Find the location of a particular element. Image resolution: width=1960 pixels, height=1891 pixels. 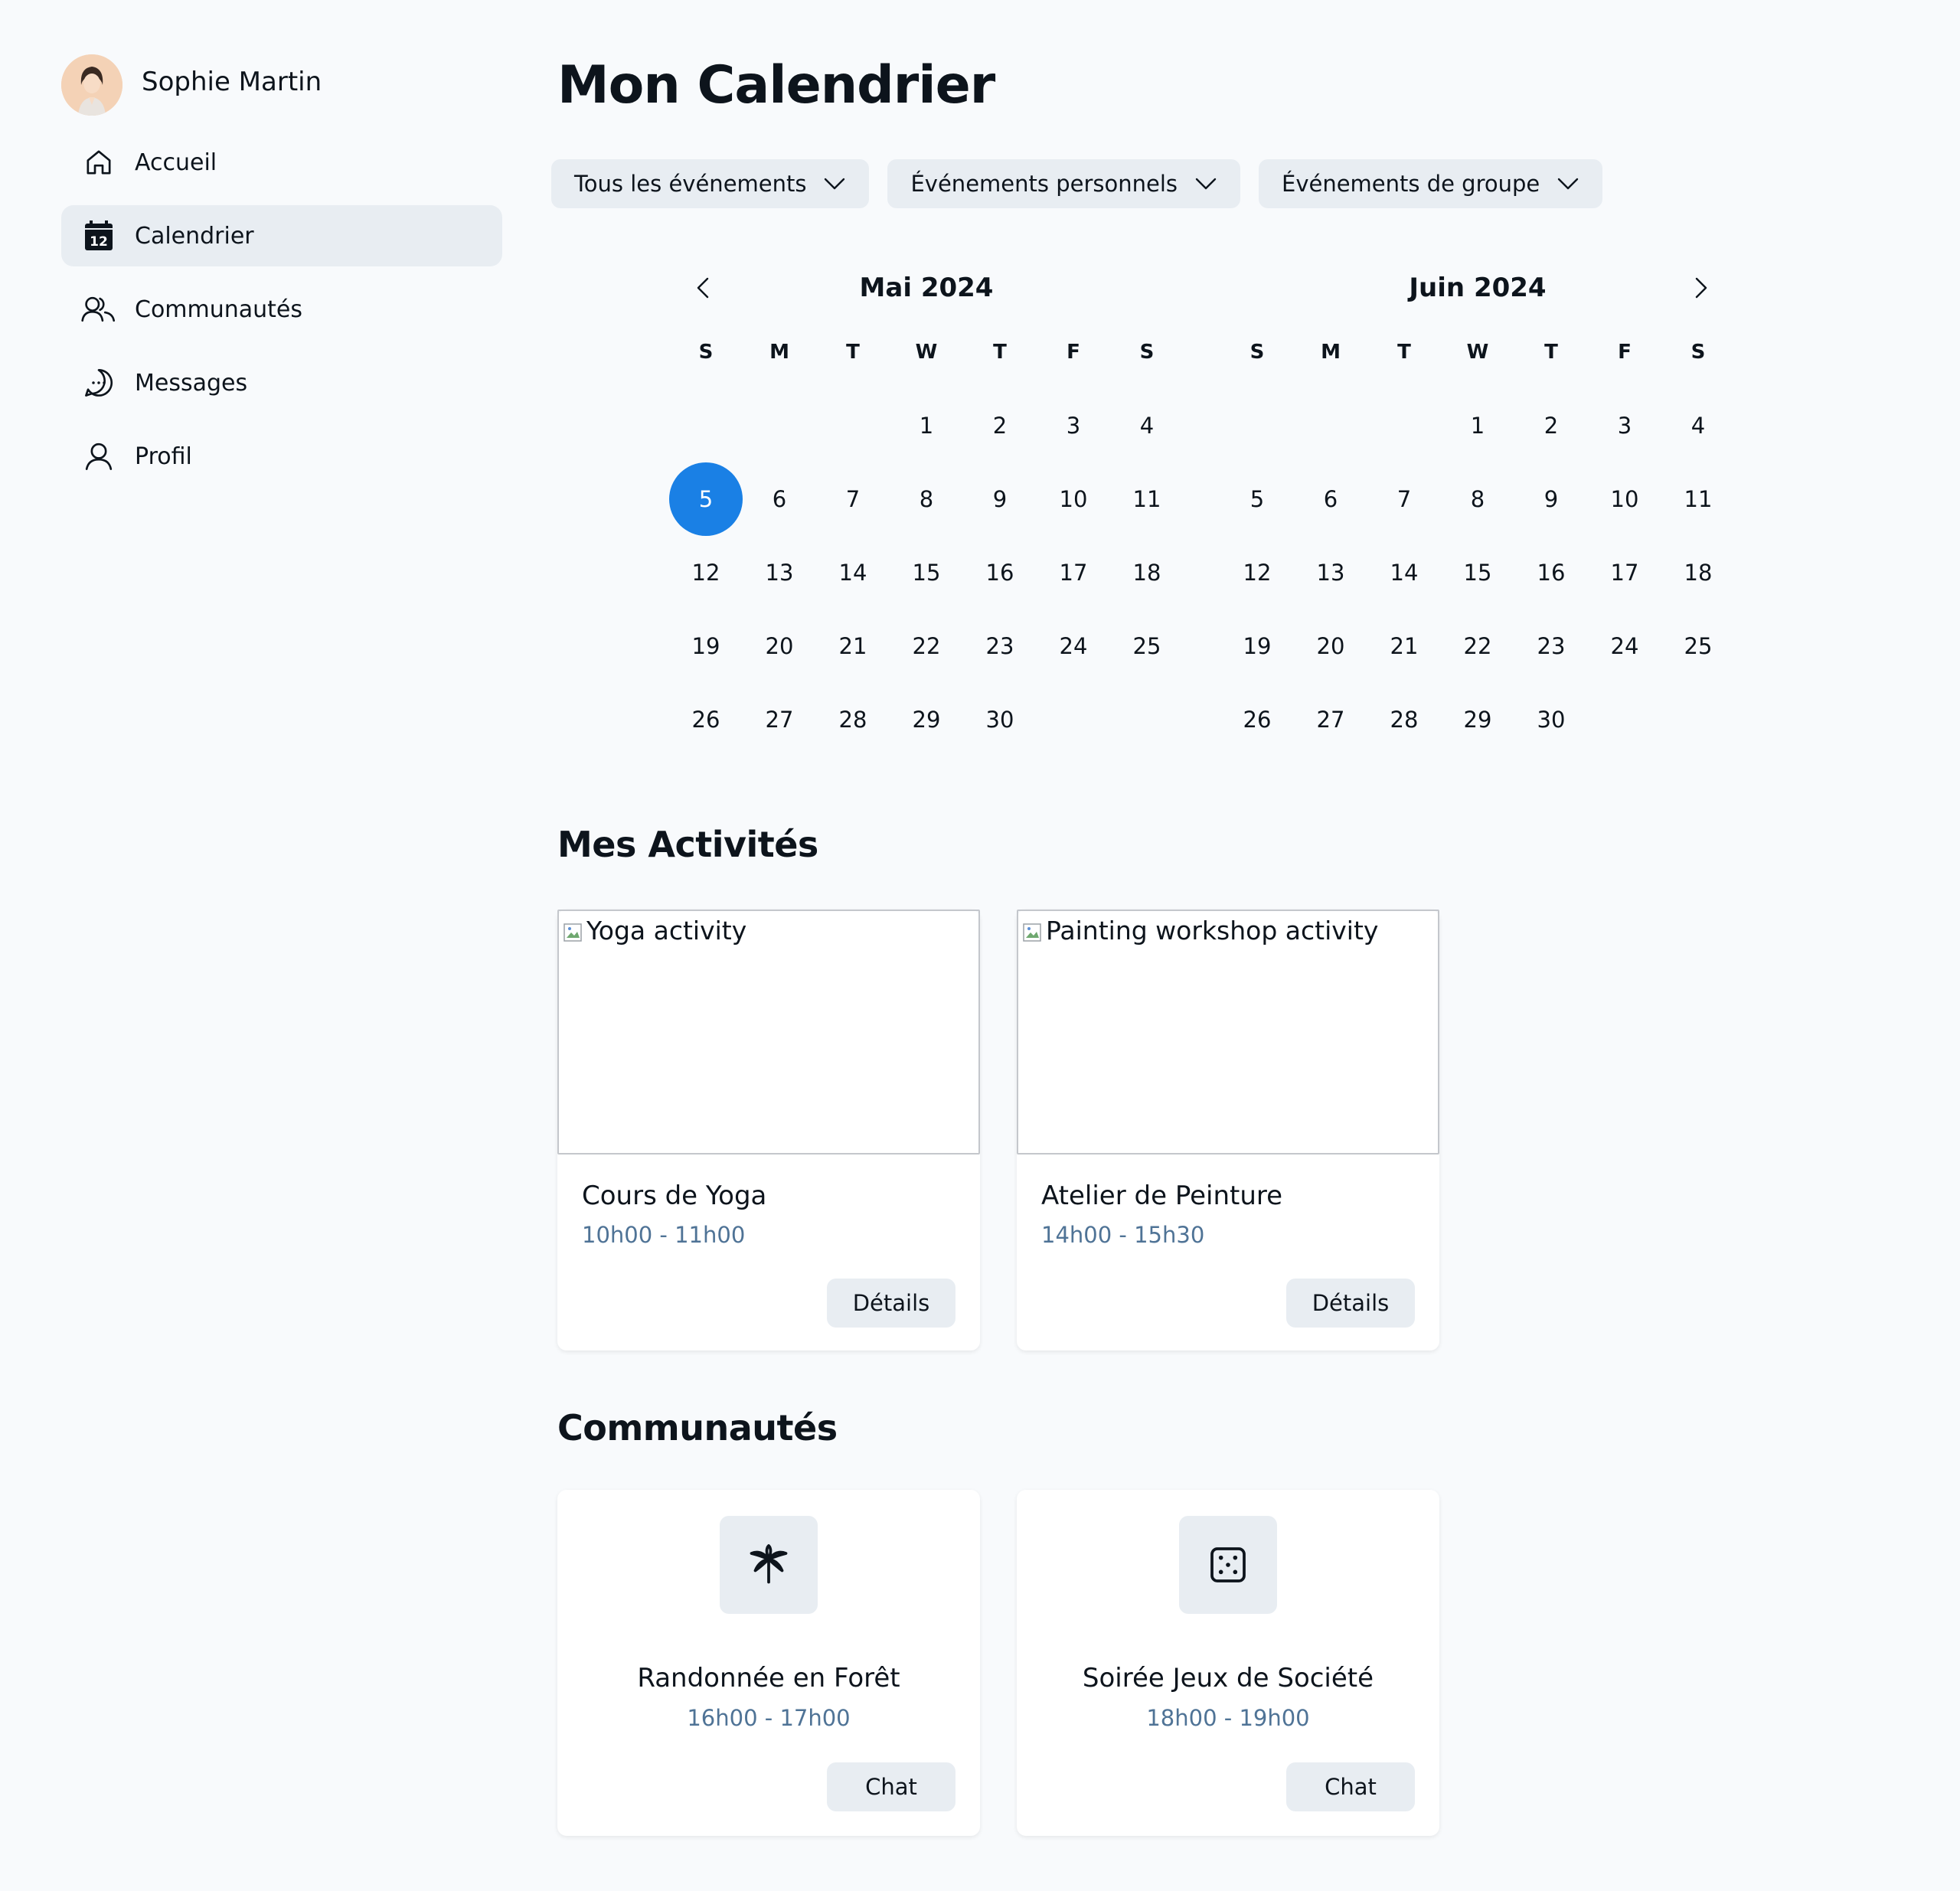

calendar-day-number: 30 is located at coordinates (999, 720).